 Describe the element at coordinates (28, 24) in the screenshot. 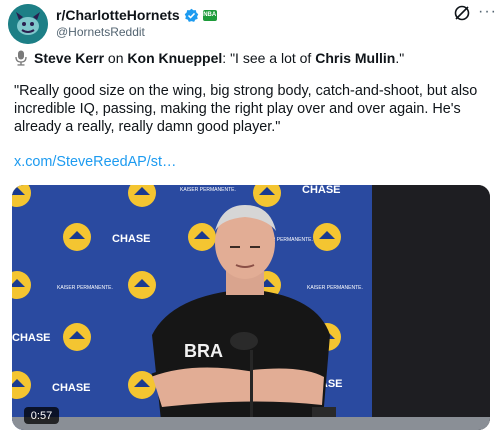

I see `hornets-avatar-icon` at that location.